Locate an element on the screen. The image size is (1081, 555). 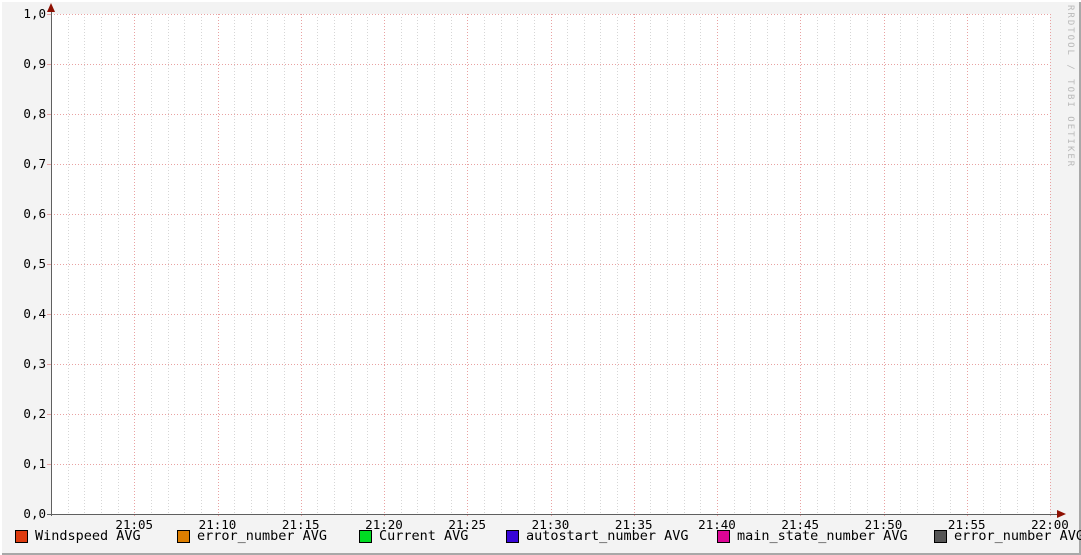
y-tick-label: 0,4 is located at coordinates (34, 313).